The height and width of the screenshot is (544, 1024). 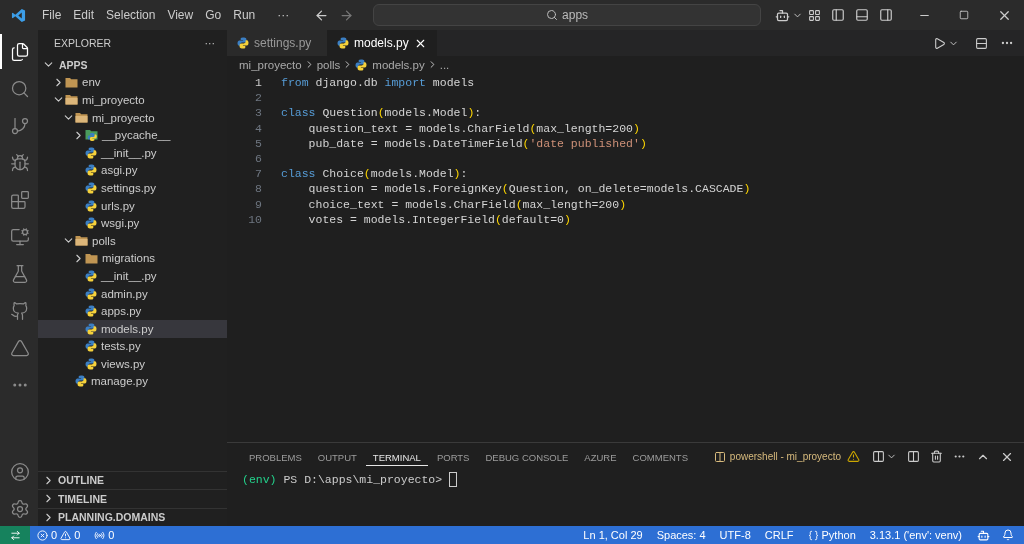 What do you see at coordinates (396, 456) in the screenshot?
I see `panel-tab: TERMINAL` at bounding box center [396, 456].